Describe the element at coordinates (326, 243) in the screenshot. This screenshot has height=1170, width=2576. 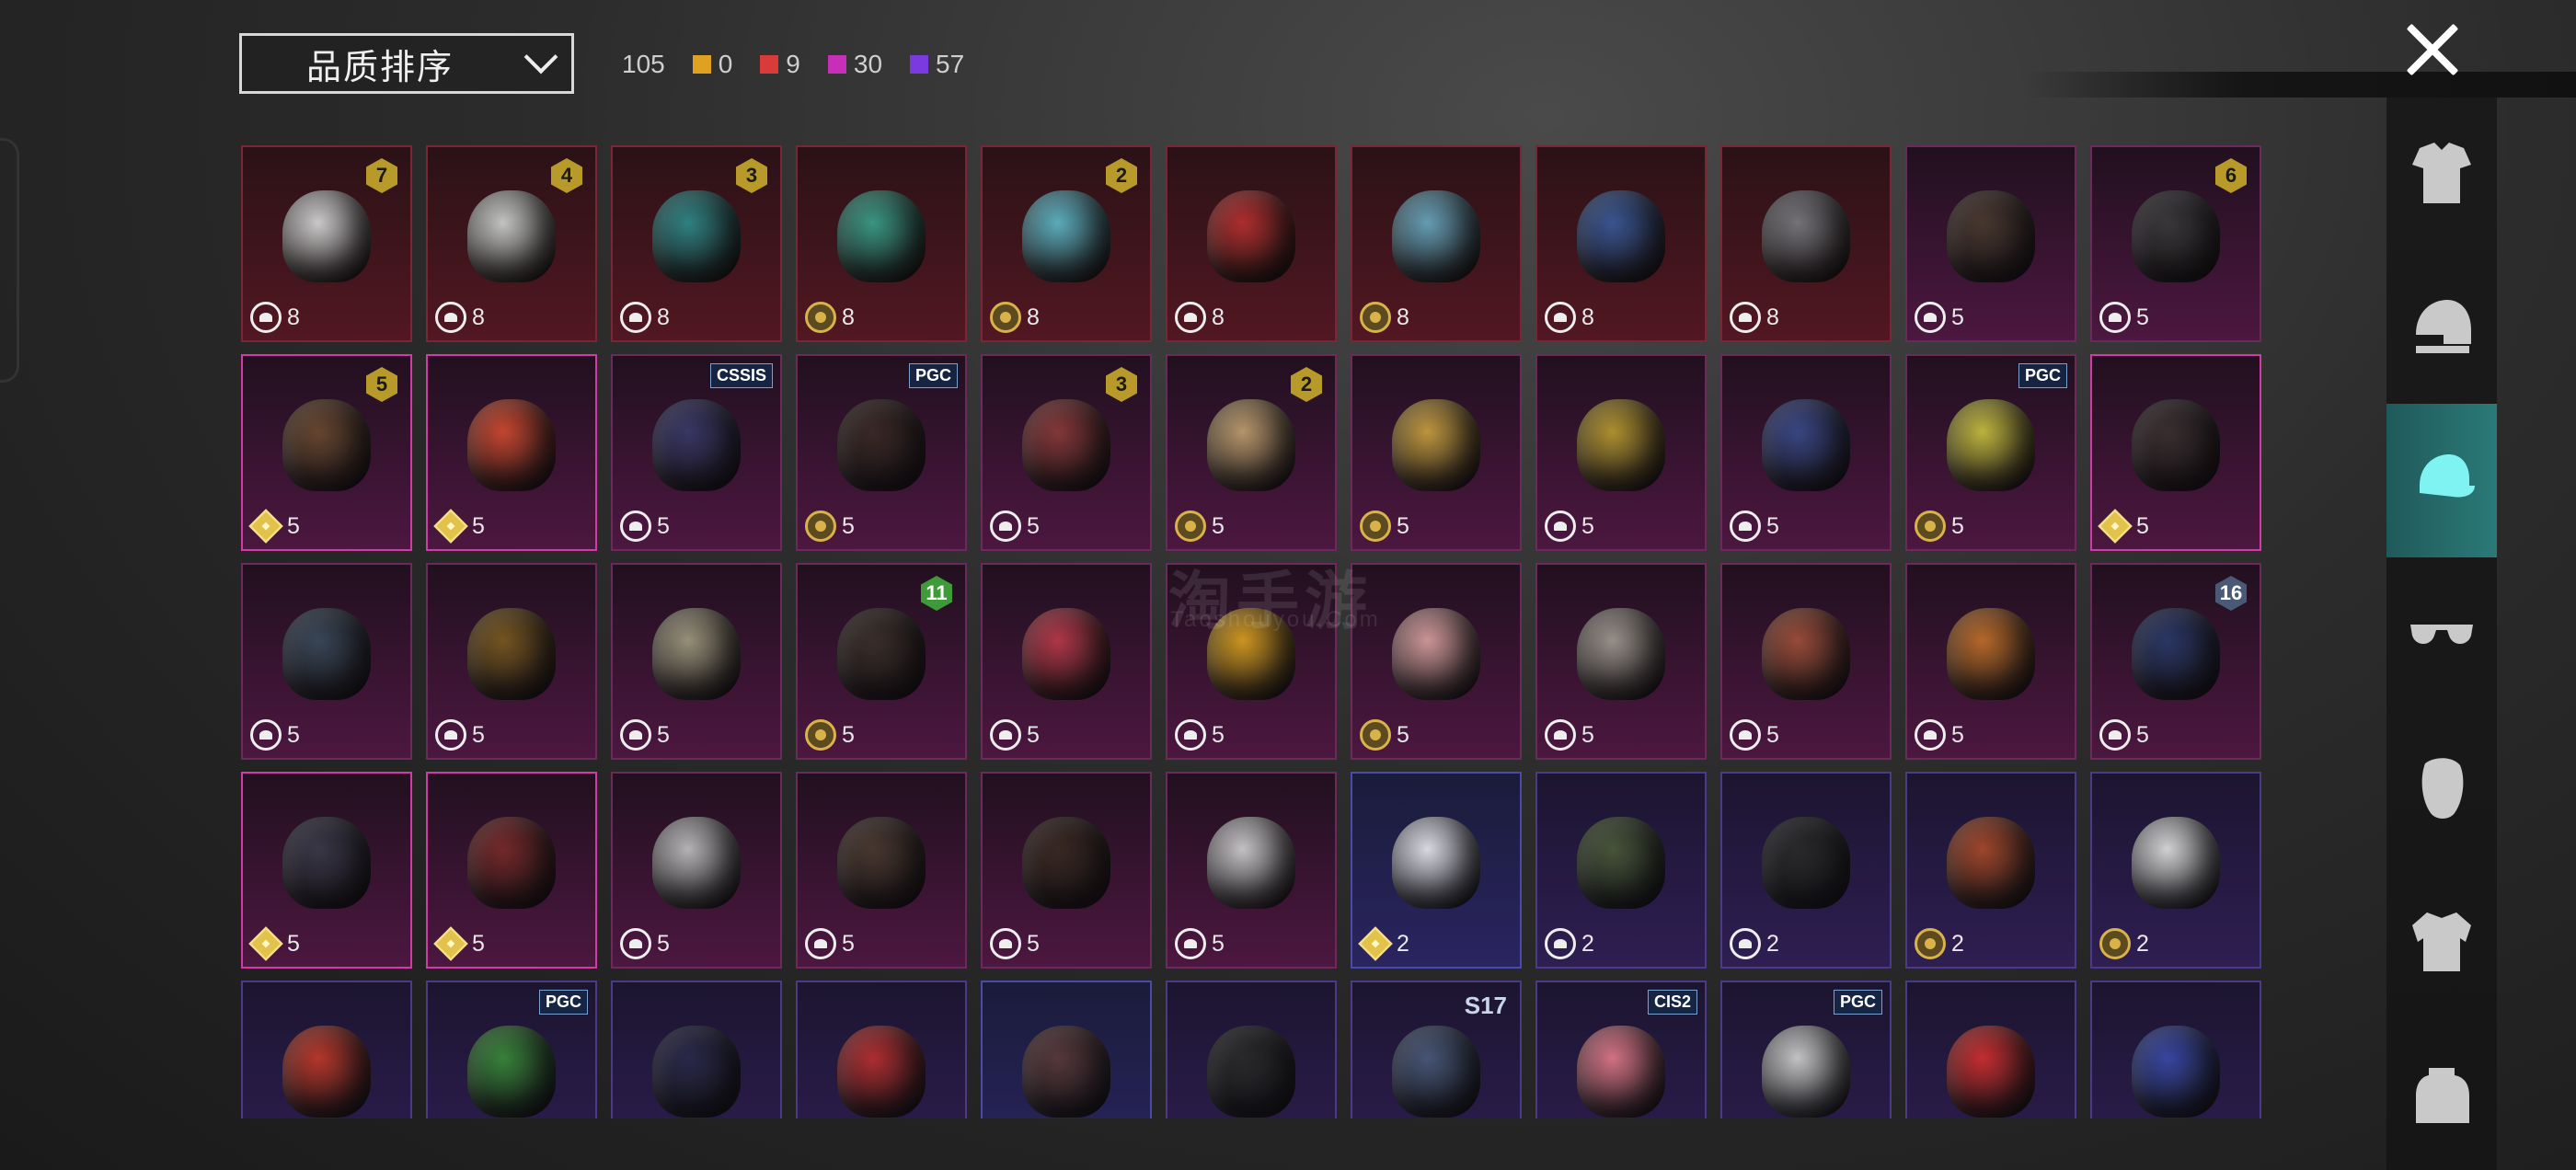
I see `item-tile: 78` at that location.